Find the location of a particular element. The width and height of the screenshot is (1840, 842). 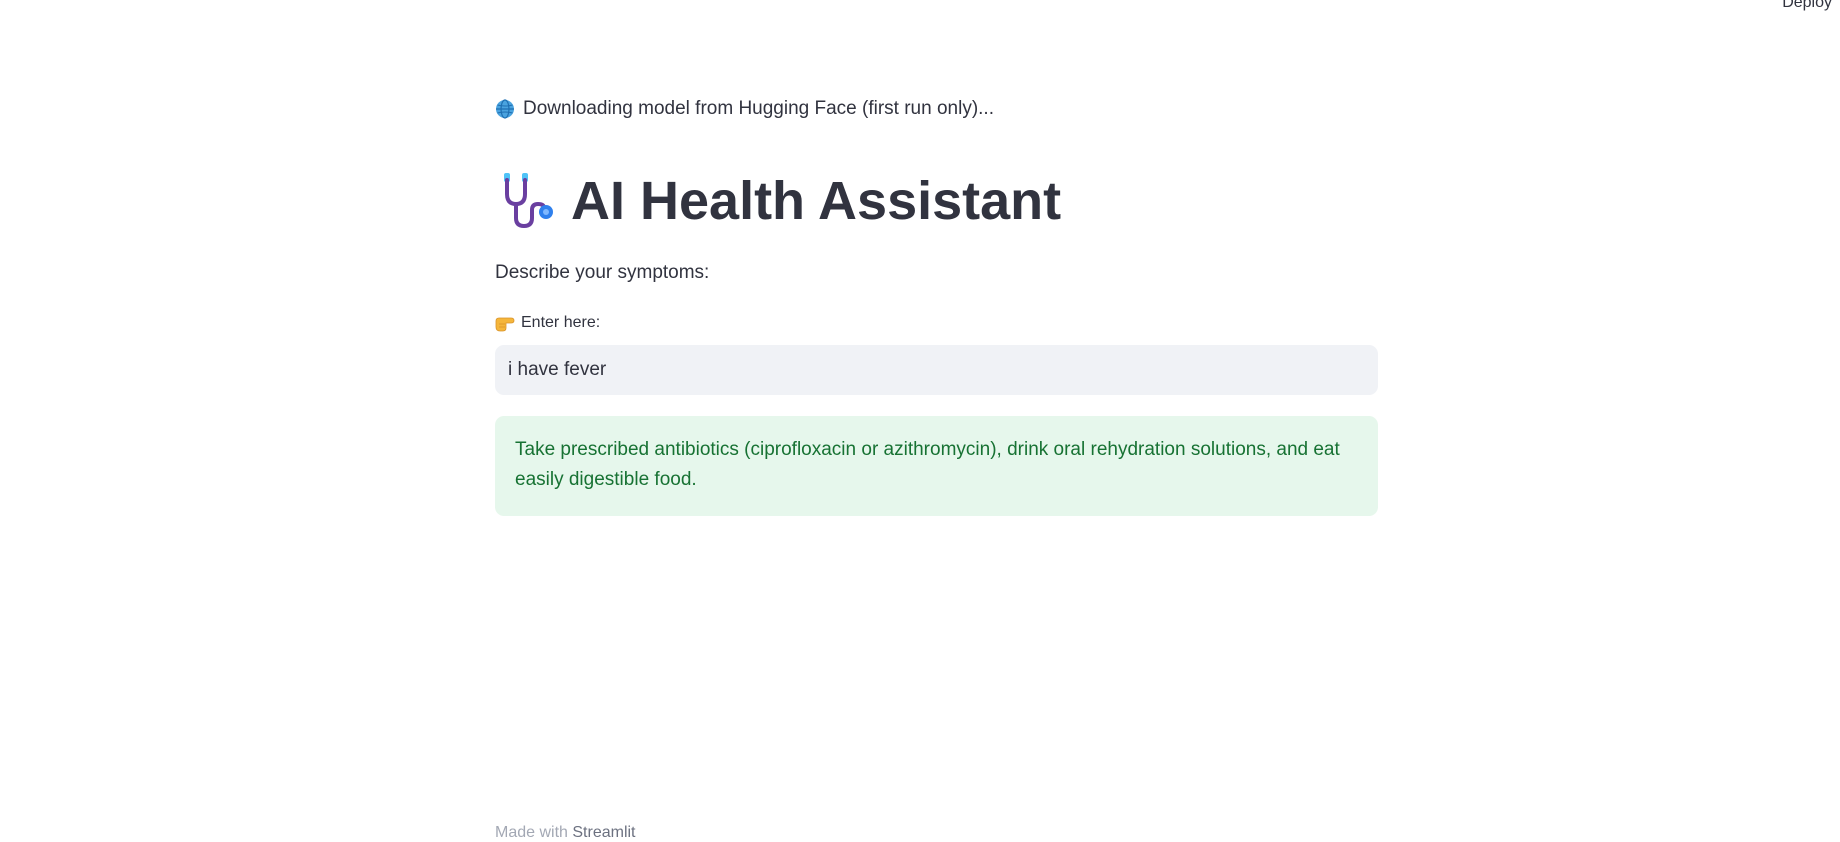

title-row: AI Health Assistant is located at coordinates (778, 201).